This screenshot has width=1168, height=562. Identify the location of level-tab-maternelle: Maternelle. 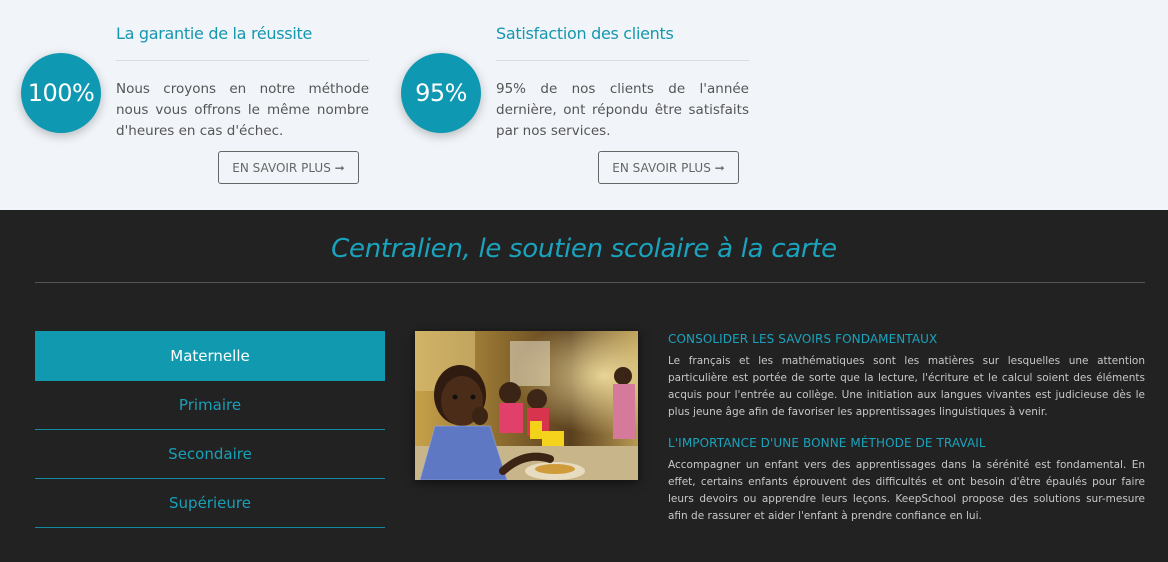
(210, 356).